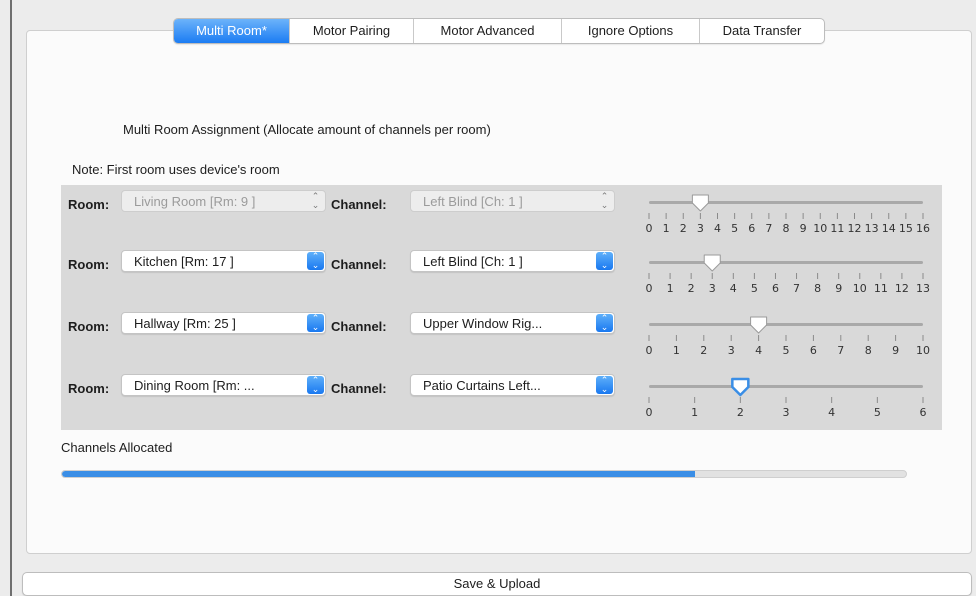  Describe the element at coordinates (923, 228) in the screenshot. I see `slider-tick-label: 16` at that location.